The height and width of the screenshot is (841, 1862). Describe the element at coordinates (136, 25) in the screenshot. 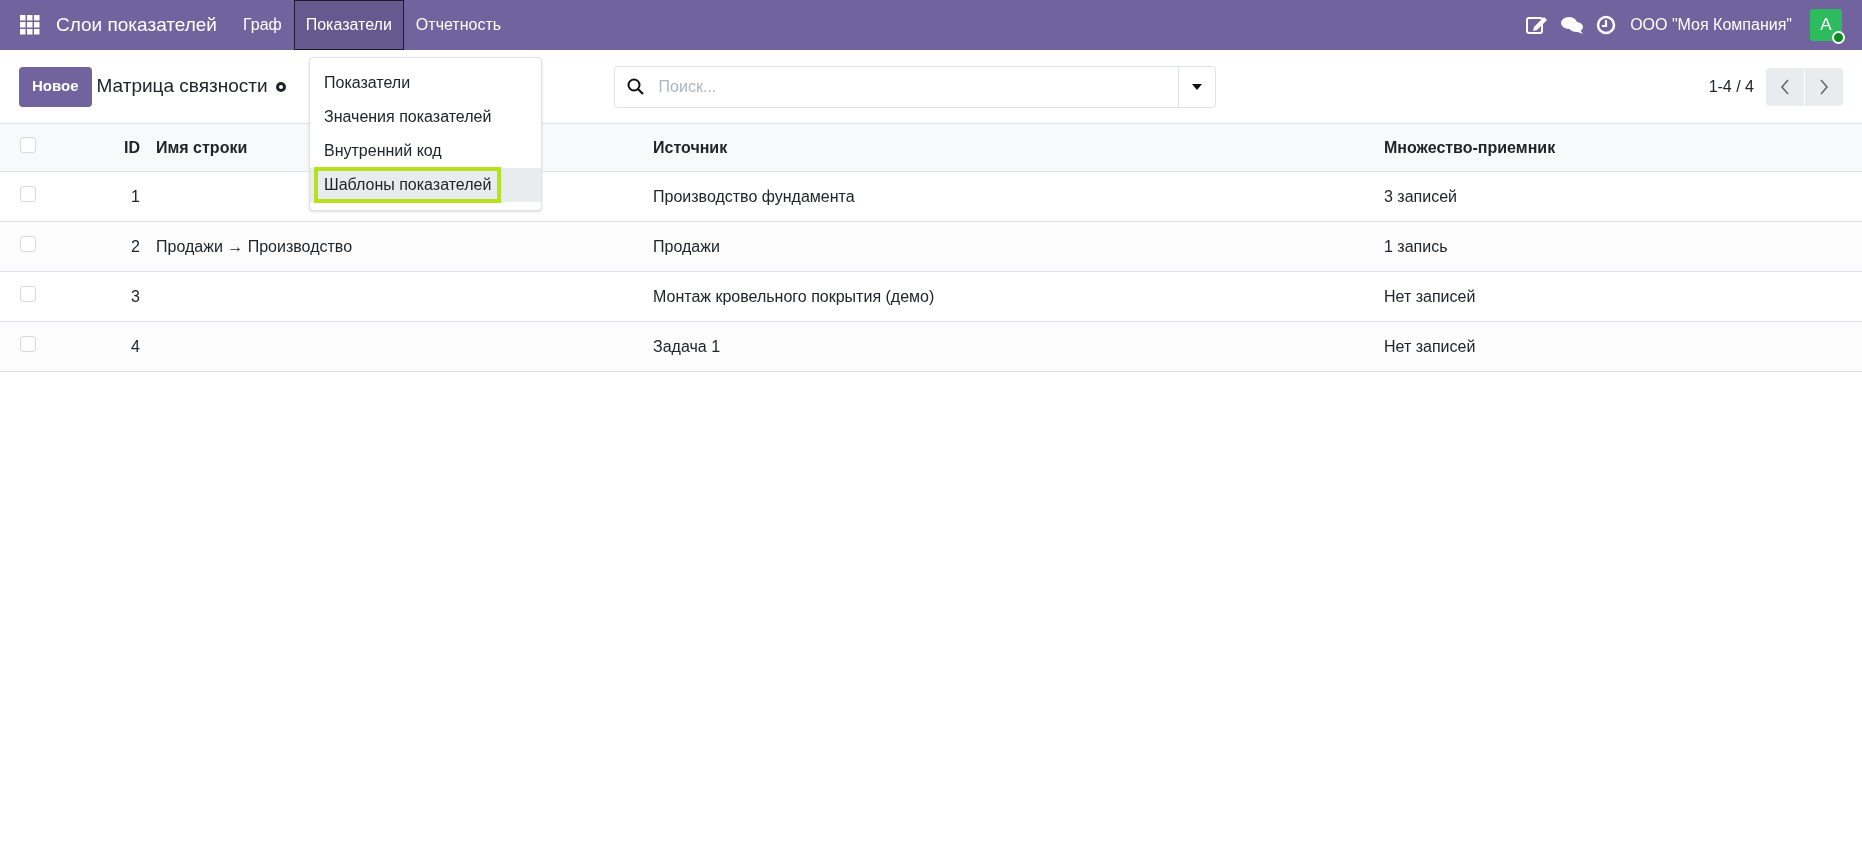

I see `app-title: Слои показателей` at that location.